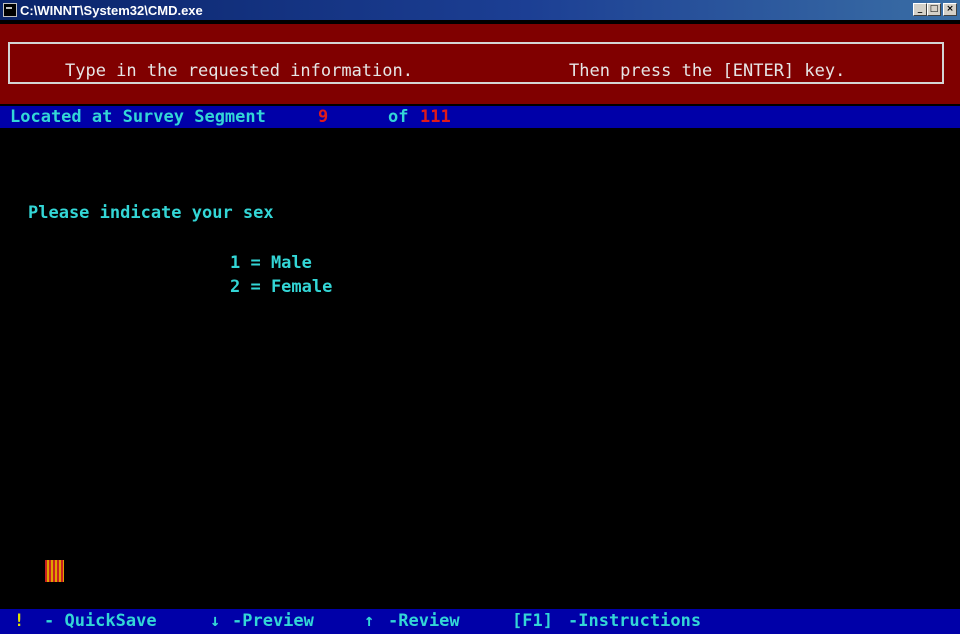 This screenshot has height=634, width=960. Describe the element at coordinates (54, 571) in the screenshot. I see `text-cursor` at that location.